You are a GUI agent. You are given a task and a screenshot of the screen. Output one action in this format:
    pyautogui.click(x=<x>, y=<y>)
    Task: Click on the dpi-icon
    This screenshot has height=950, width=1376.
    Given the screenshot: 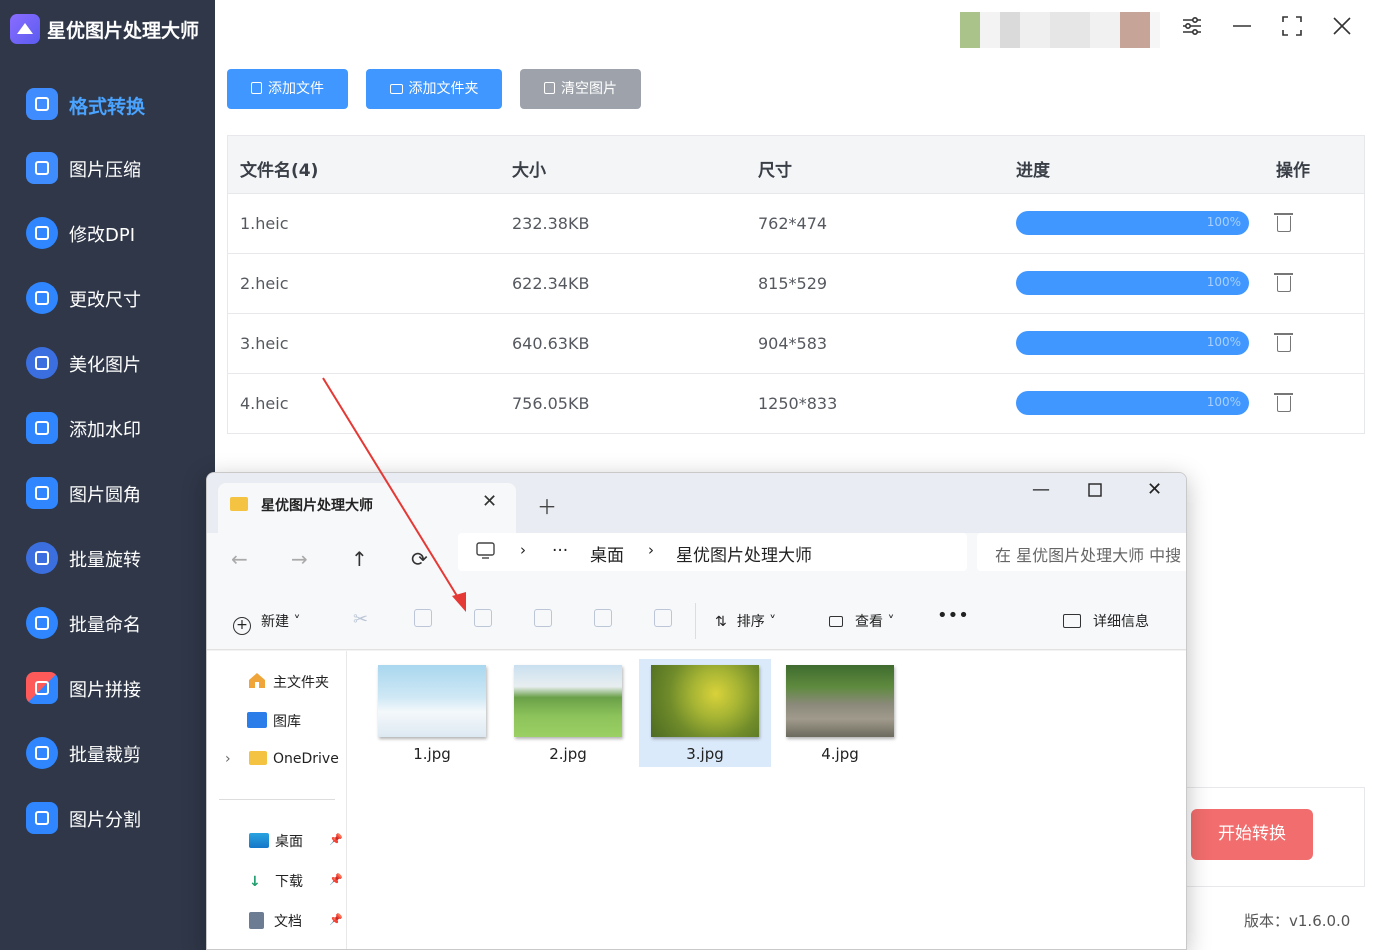 What is the action you would take?
    pyautogui.click(x=42, y=233)
    